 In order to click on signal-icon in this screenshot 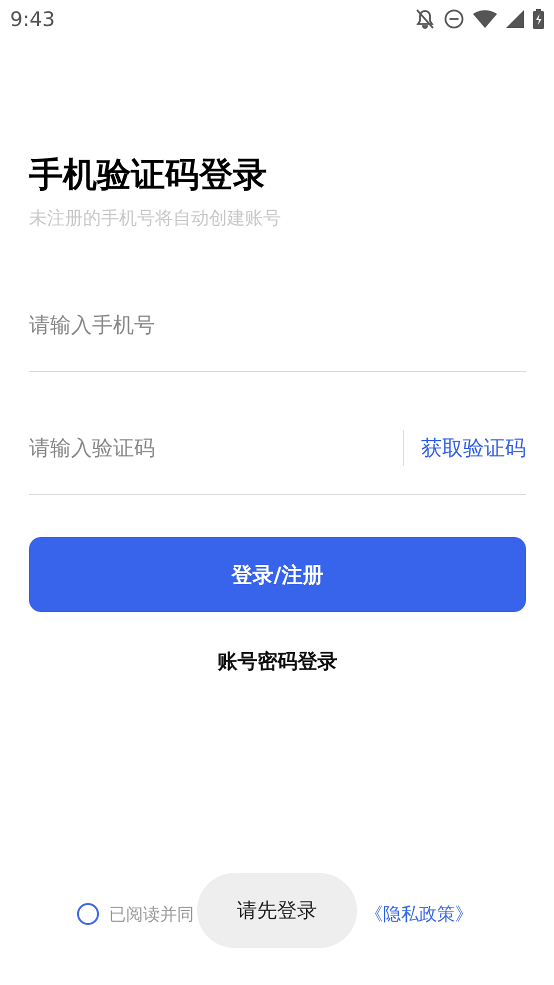, I will do `click(515, 19)`.